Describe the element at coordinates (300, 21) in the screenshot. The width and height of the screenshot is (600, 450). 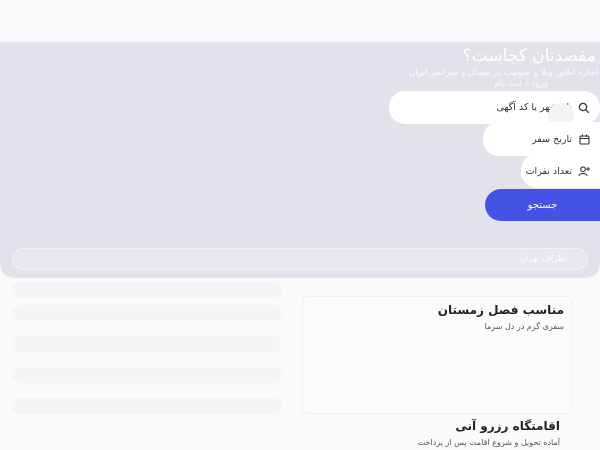
I see `top-bar` at that location.